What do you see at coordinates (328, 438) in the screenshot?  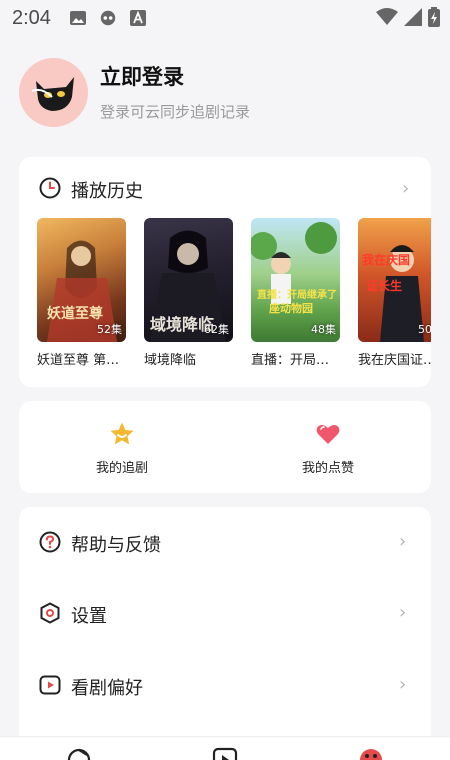 I see `heart-icon` at bounding box center [328, 438].